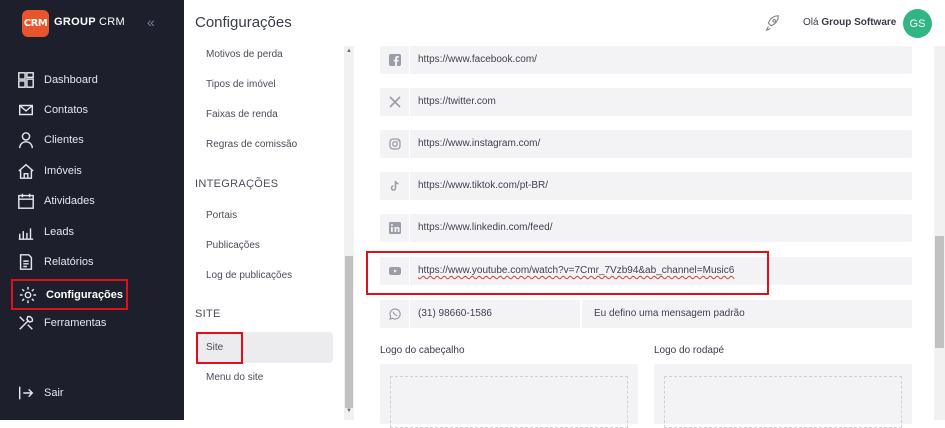 The width and height of the screenshot is (945, 428). What do you see at coordinates (422, 350) in the screenshot?
I see `header-logo-label: Logo do cabeçalho` at bounding box center [422, 350].